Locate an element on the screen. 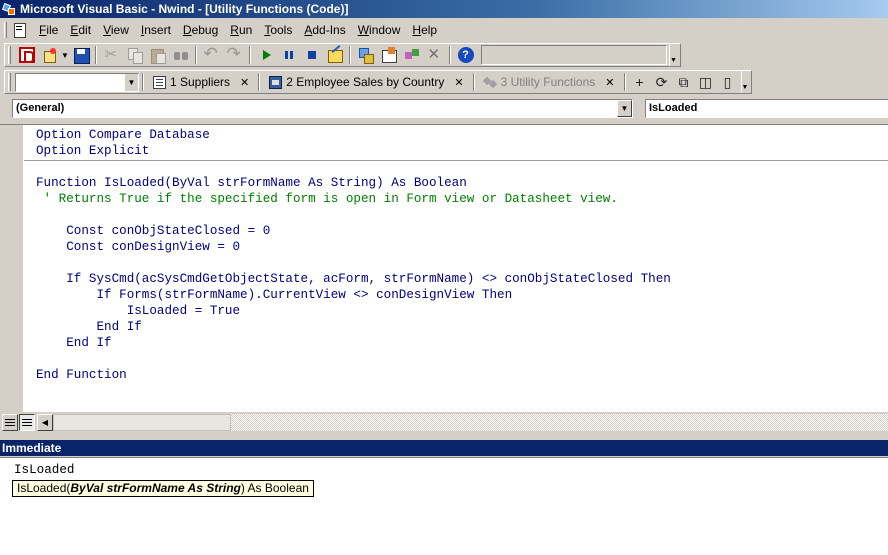 This screenshot has width=888, height=555. object-browser-button is located at coordinates (411, 55).